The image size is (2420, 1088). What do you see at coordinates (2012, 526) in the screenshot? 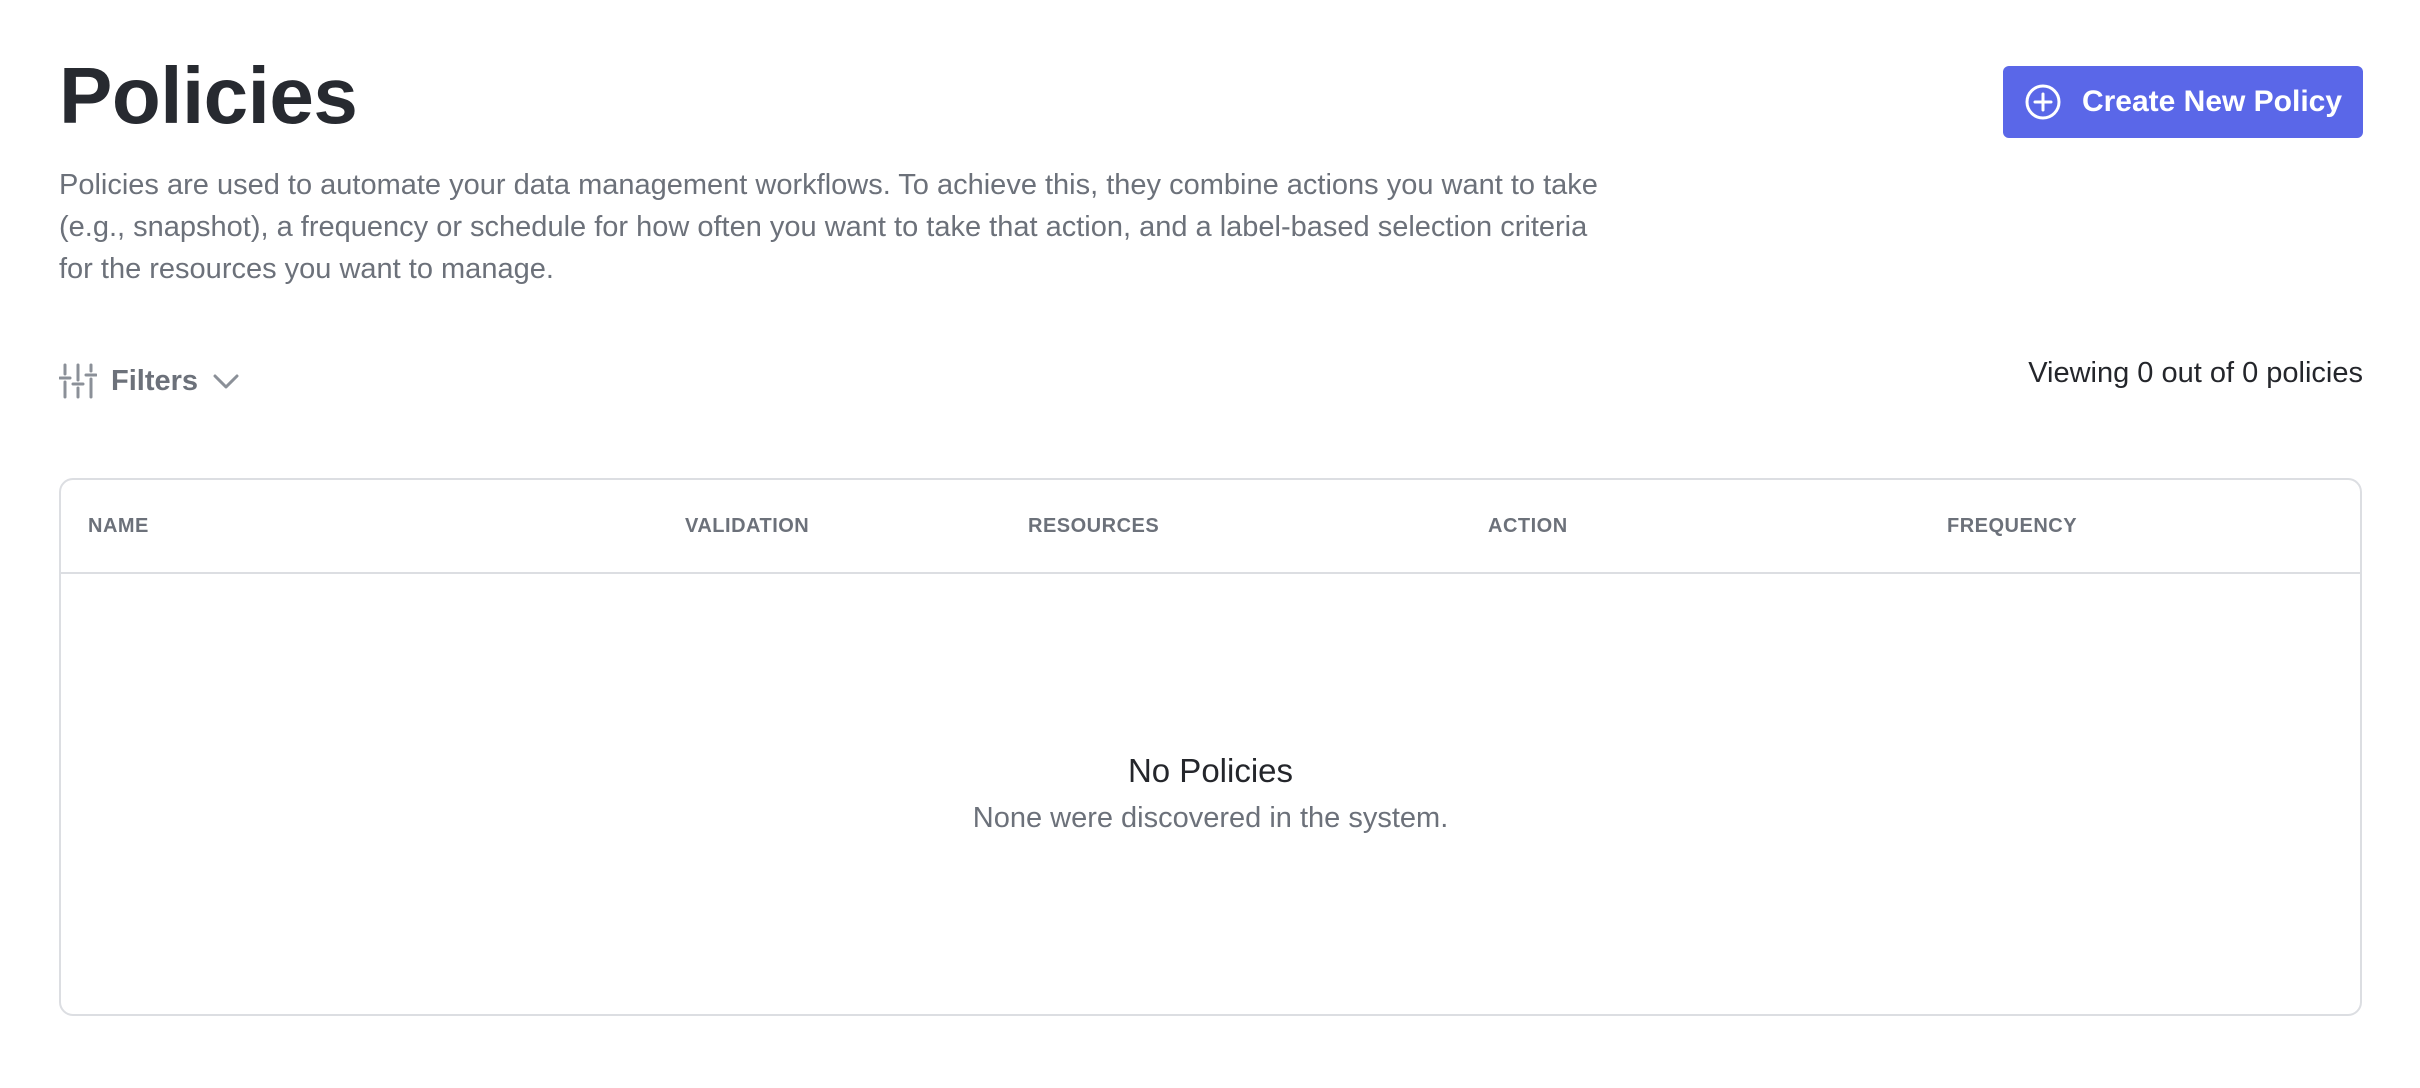
I see `column-header-frequency: FREQUENCY` at bounding box center [2012, 526].